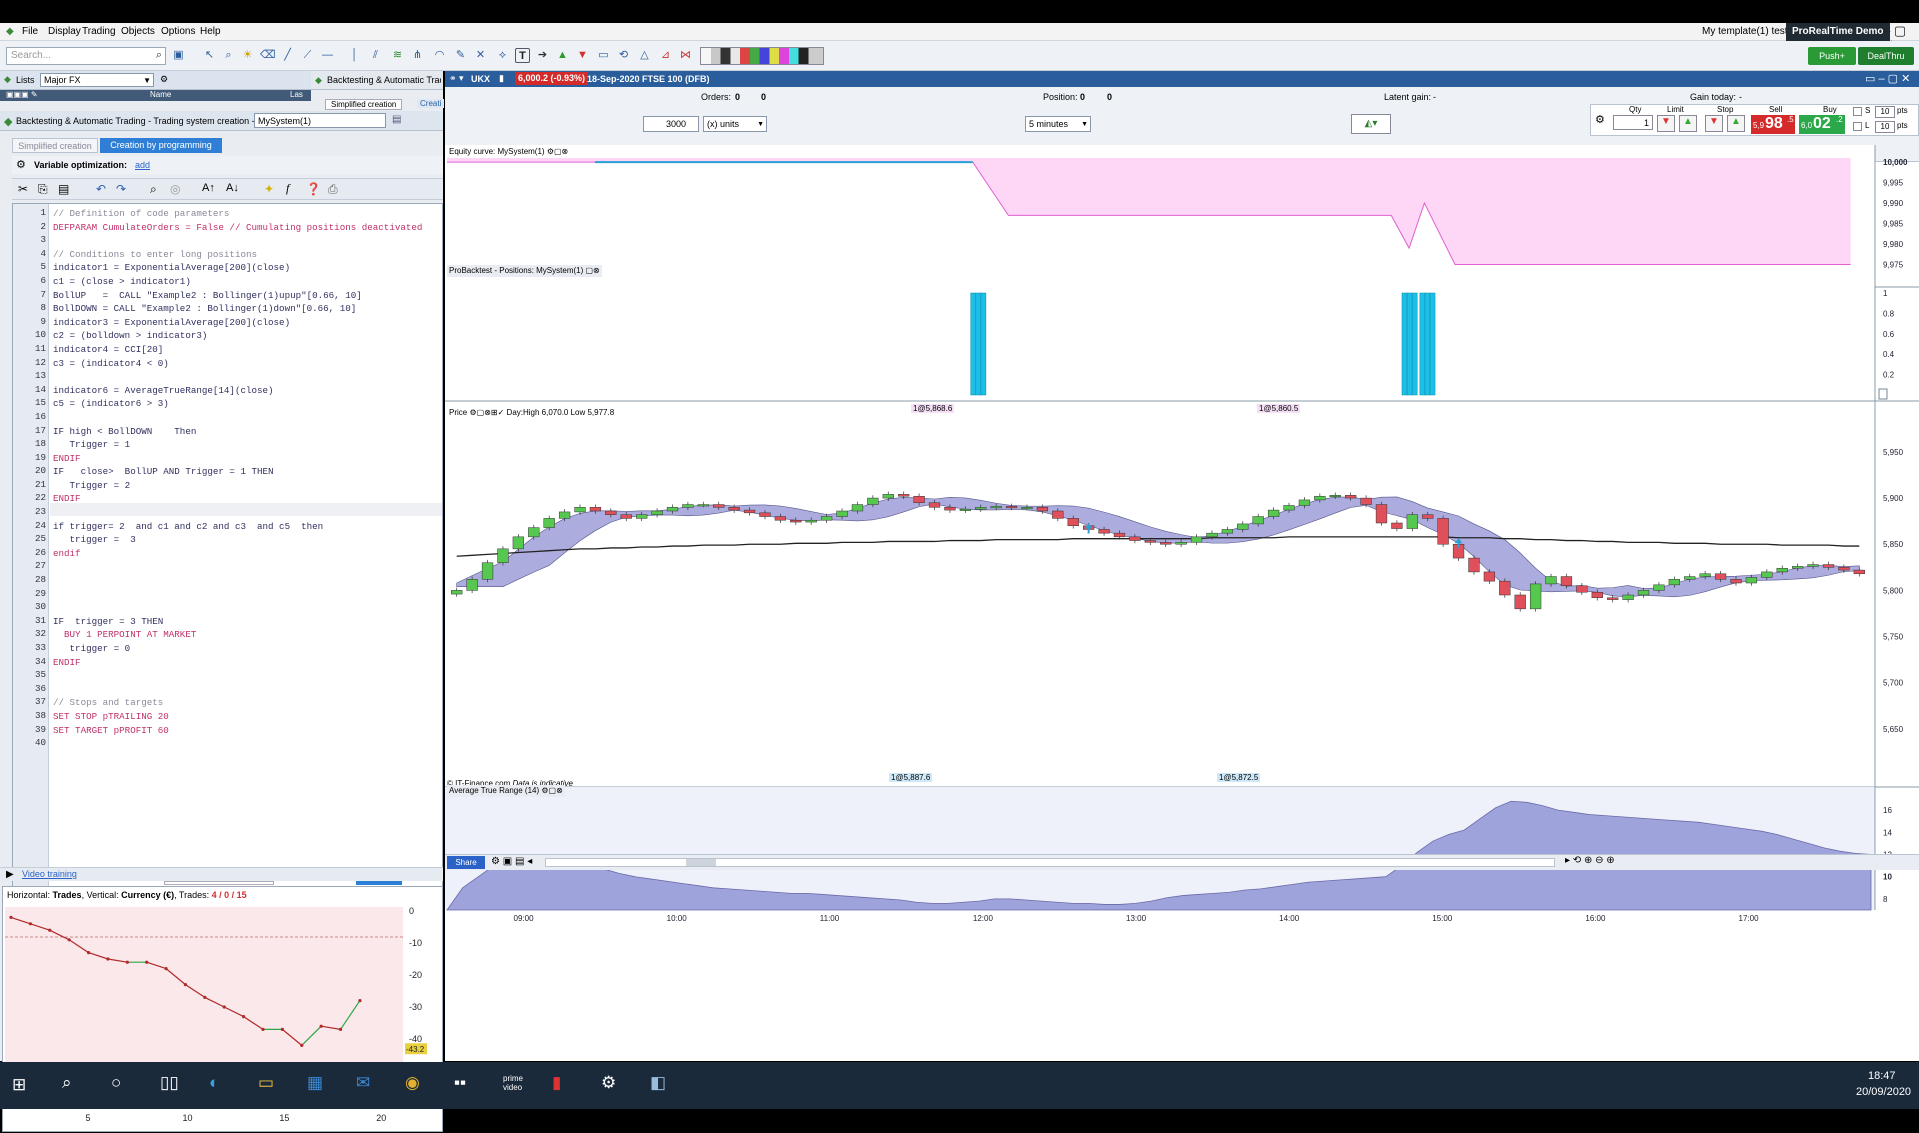 This screenshot has height=1133, width=1919. I want to click on layout-icon: ▣, so click(178, 55).